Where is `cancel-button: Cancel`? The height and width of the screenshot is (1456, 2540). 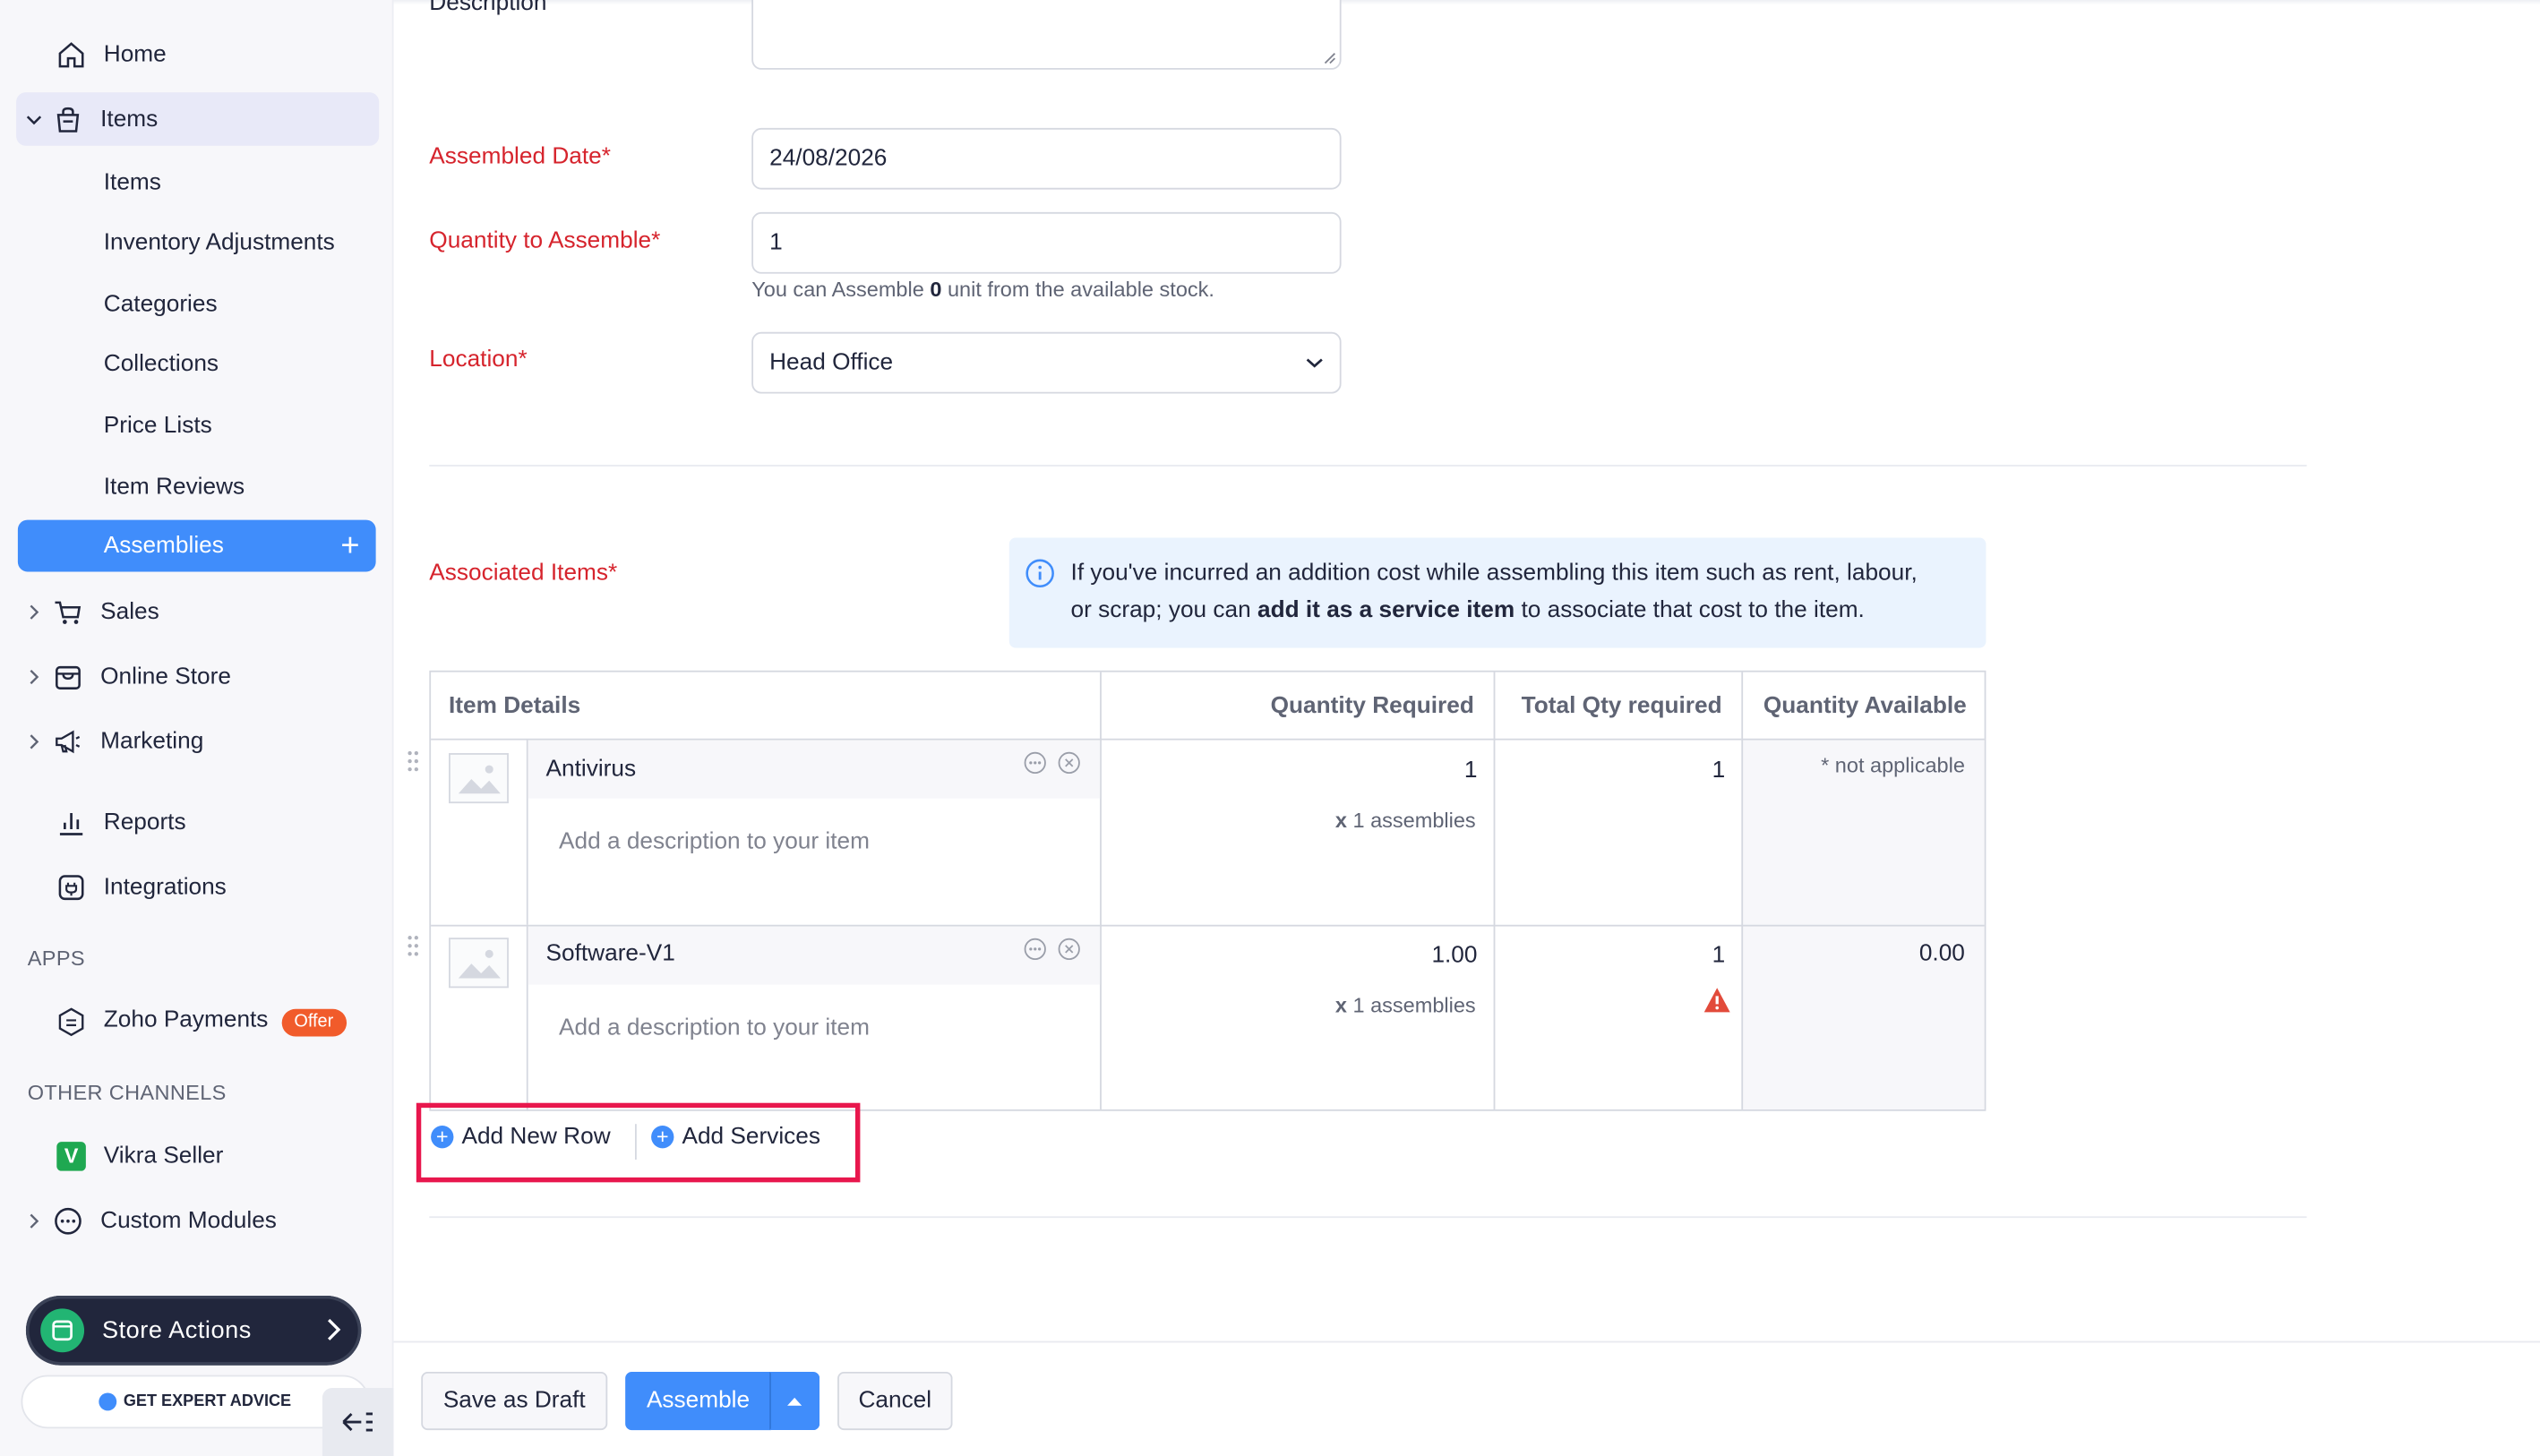 cancel-button: Cancel is located at coordinates (895, 1401).